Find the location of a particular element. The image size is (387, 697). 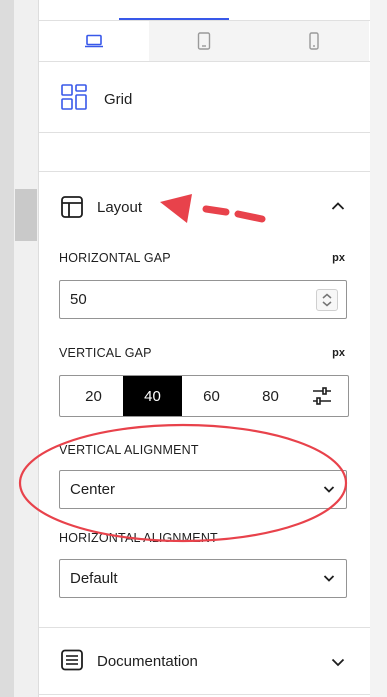

vertical-gap-unit: px is located at coordinates (338, 353).